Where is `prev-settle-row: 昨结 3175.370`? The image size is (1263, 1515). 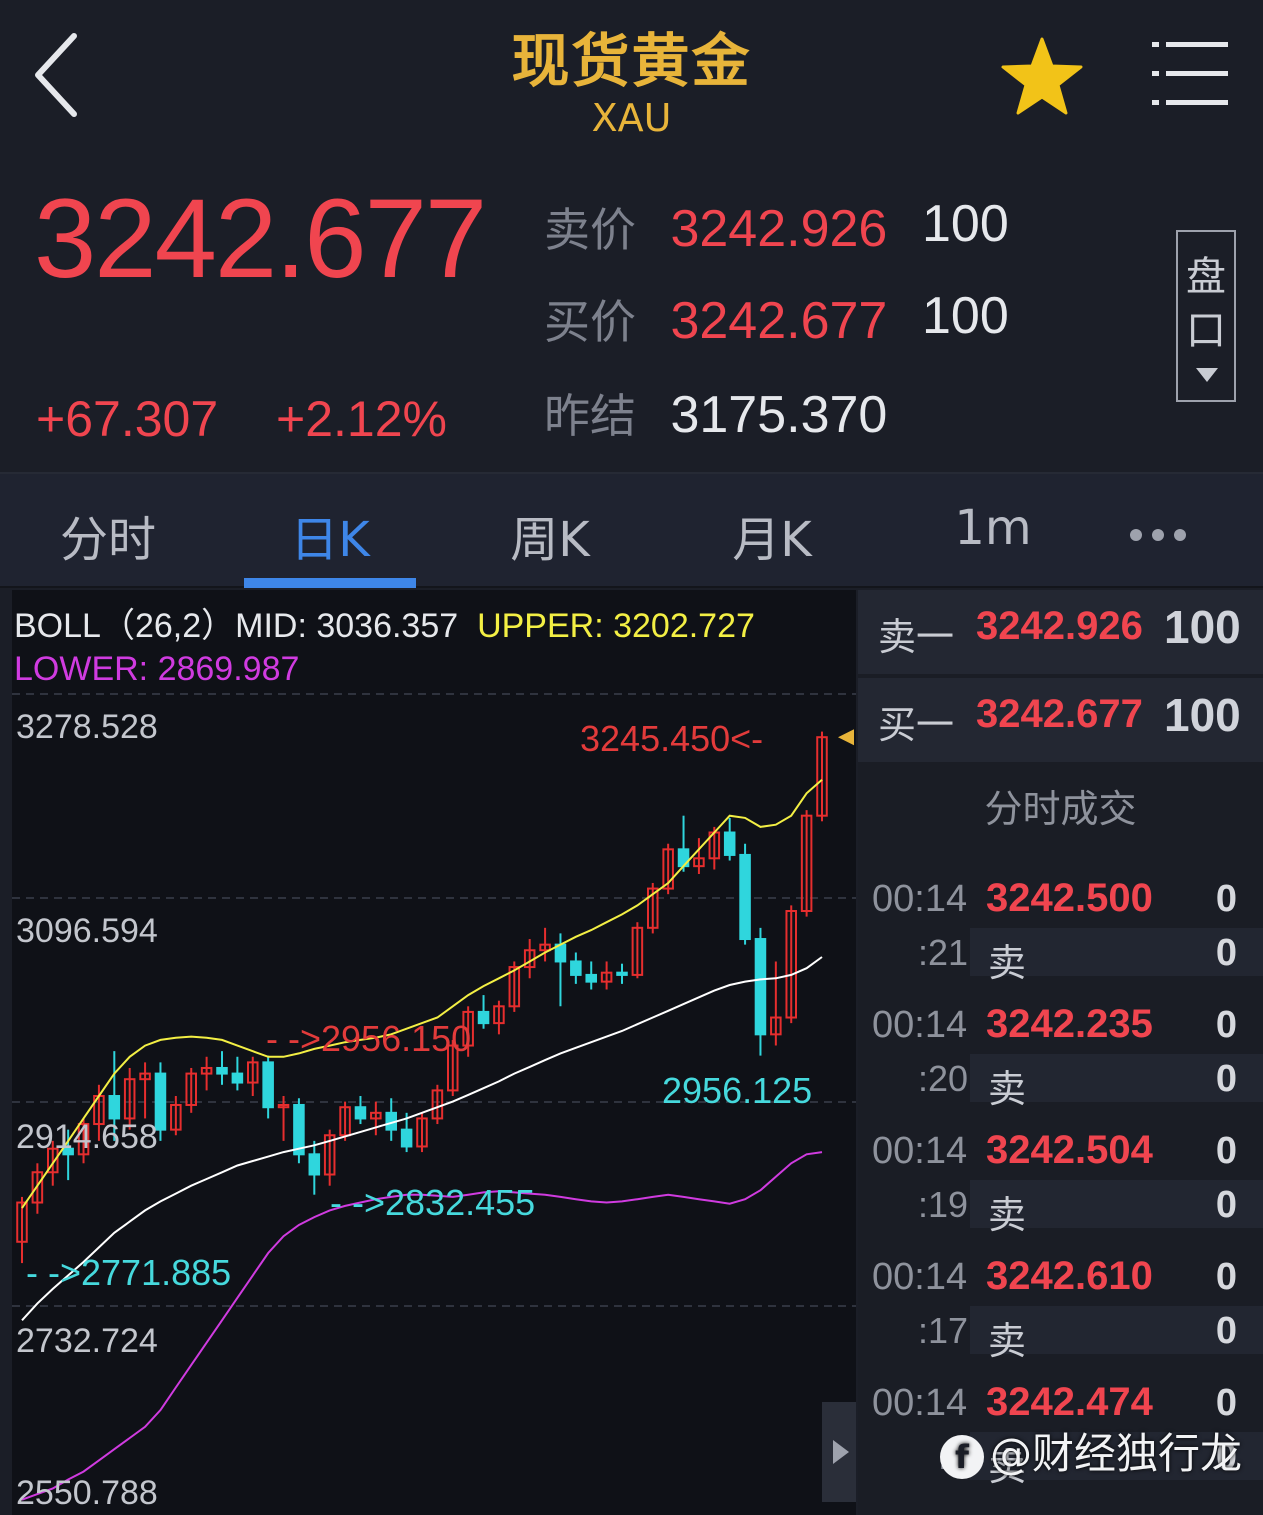 prev-settle-row: 昨结 3175.370 is located at coordinates (715, 415).